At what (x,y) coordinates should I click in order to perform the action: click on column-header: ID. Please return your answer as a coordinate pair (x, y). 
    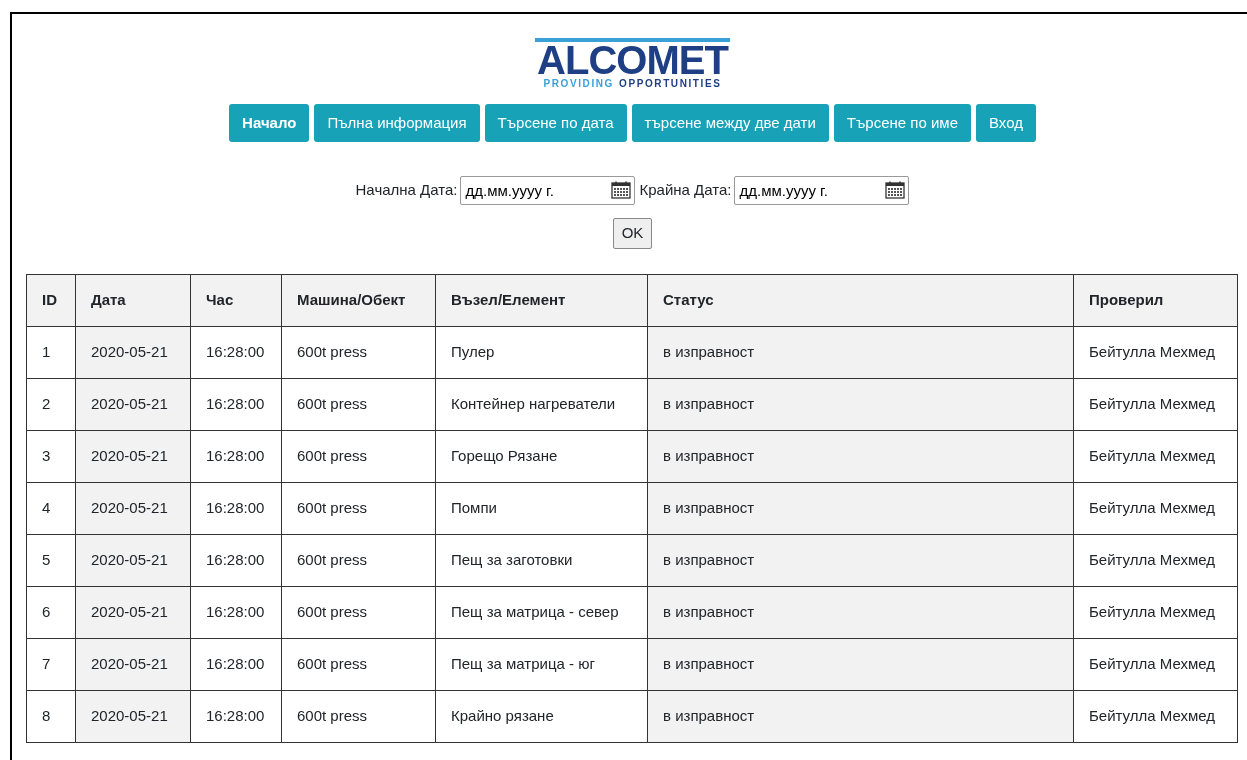
    Looking at the image, I should click on (51, 300).